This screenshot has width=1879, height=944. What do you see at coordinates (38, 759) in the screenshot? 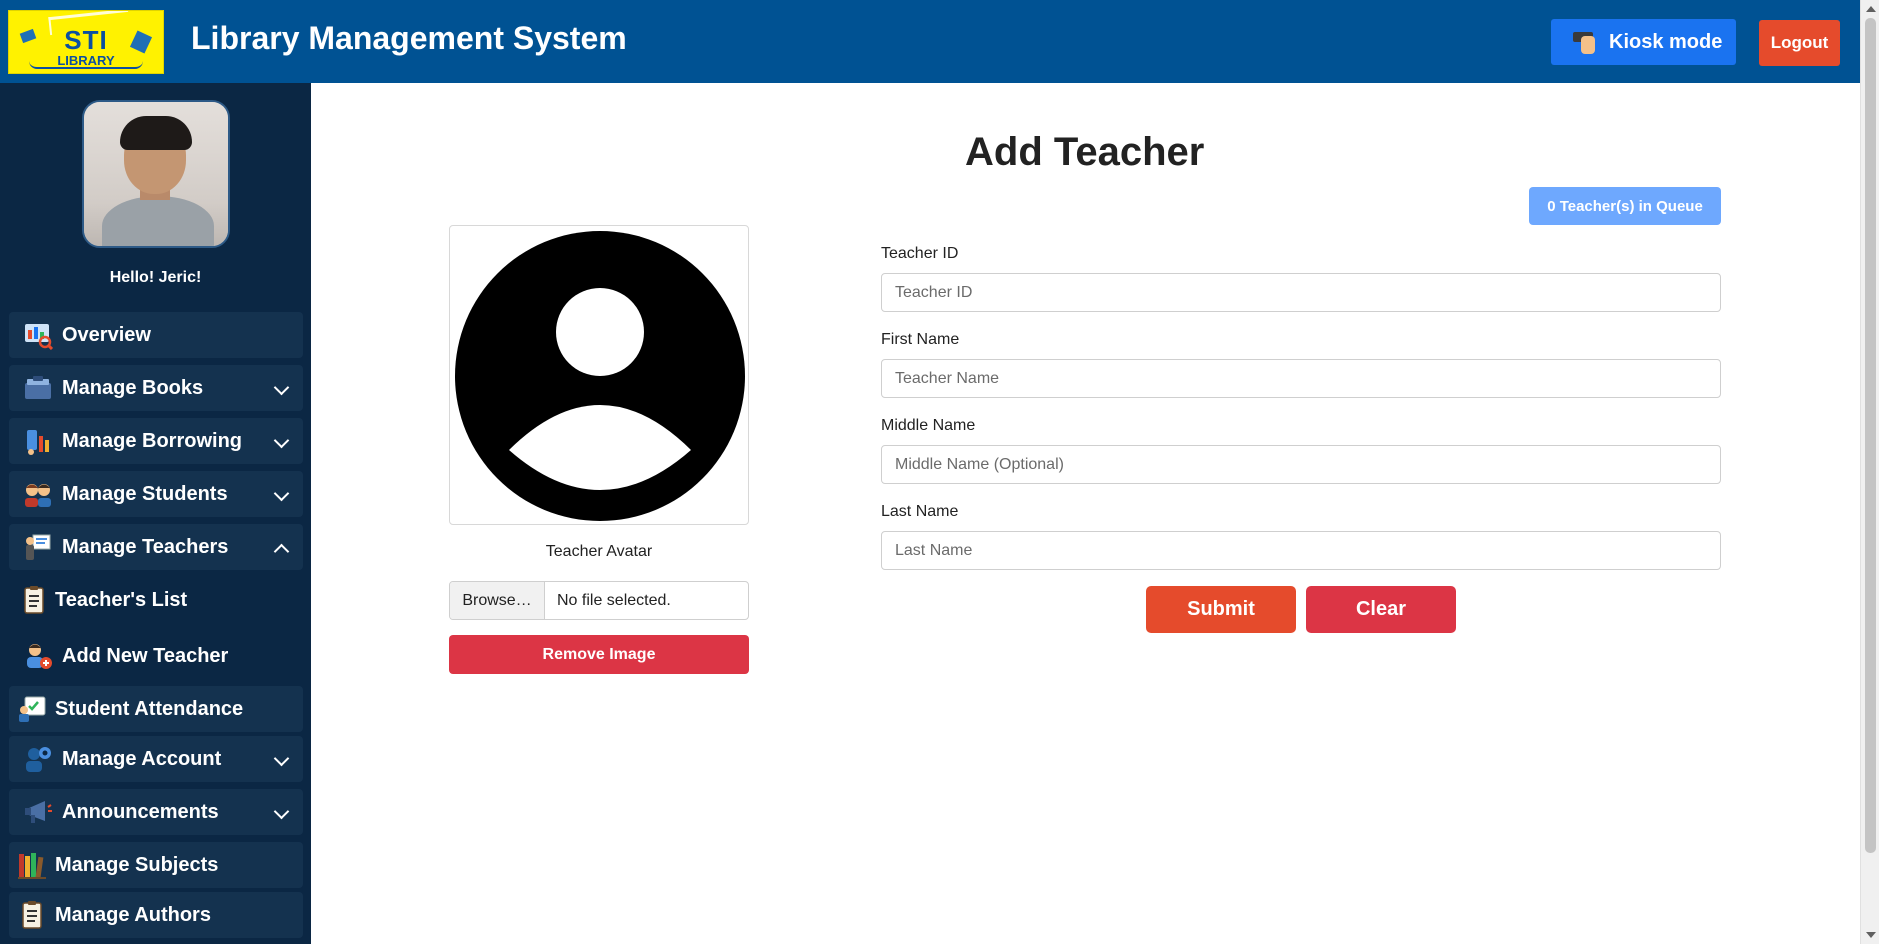
I see `account-icon` at bounding box center [38, 759].